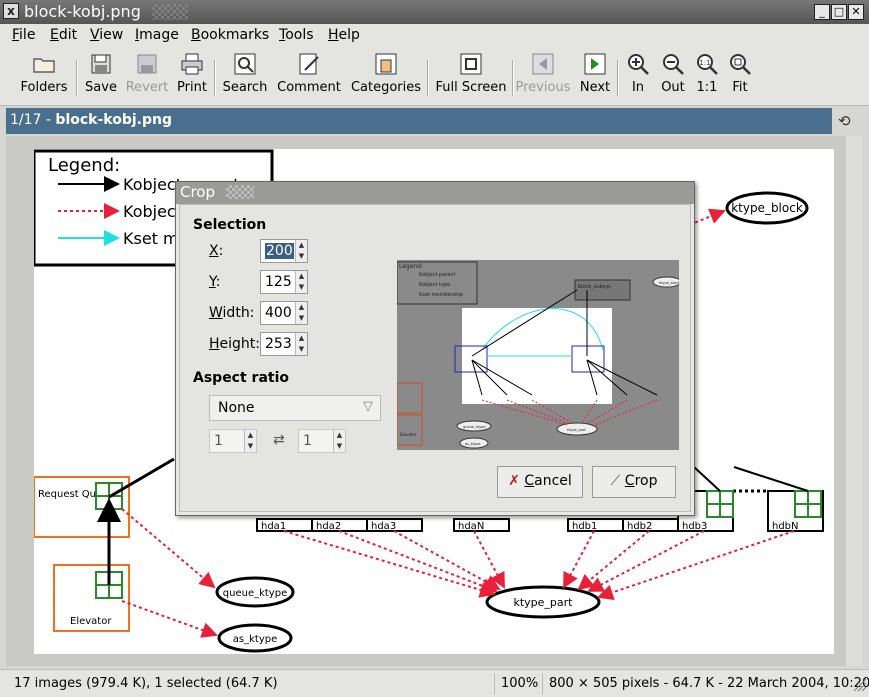  I want to click on menu-help: Help, so click(344, 35).